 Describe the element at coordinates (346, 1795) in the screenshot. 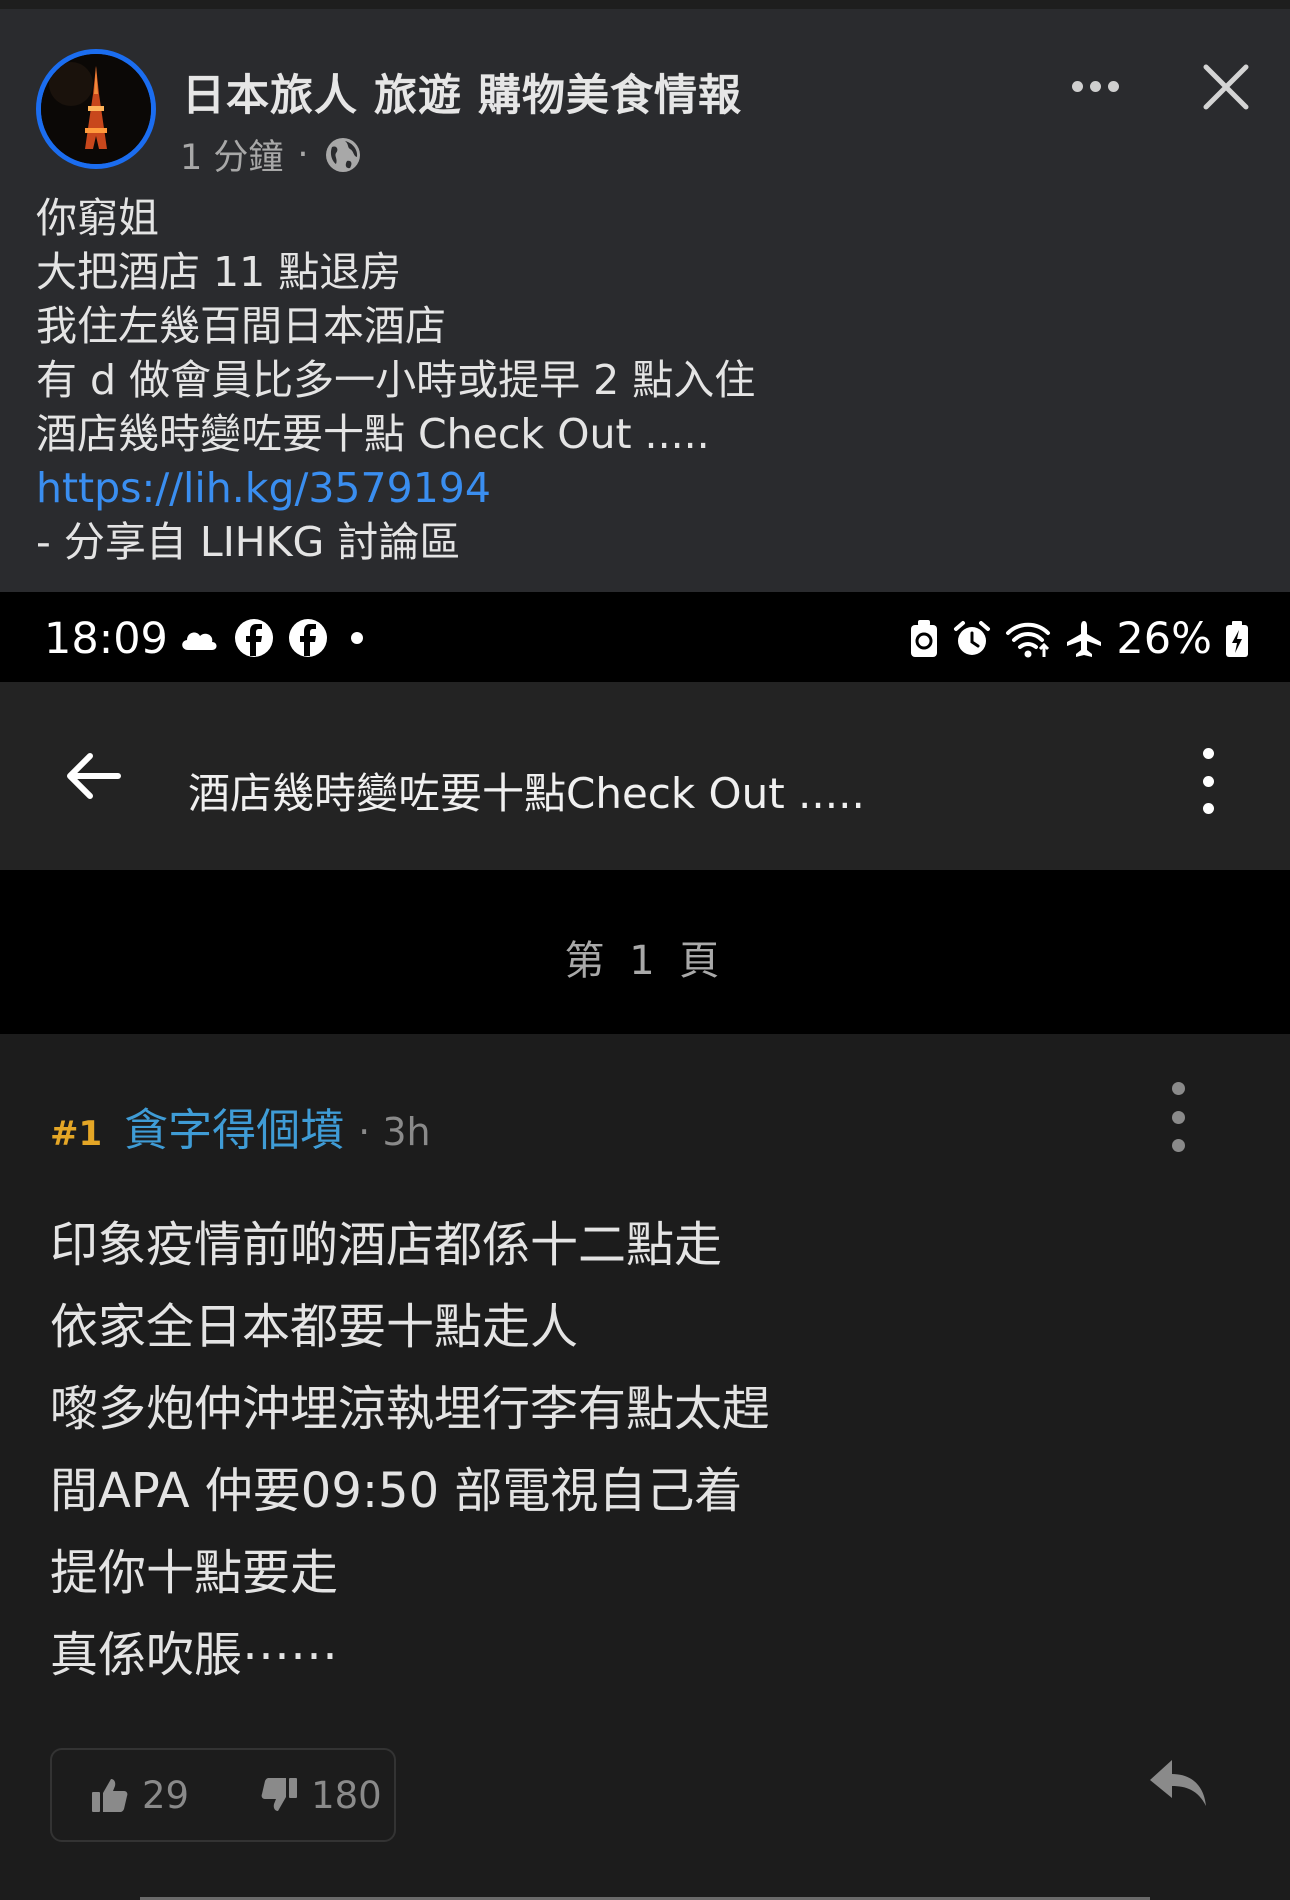

I see `dislike-count: 180` at that location.